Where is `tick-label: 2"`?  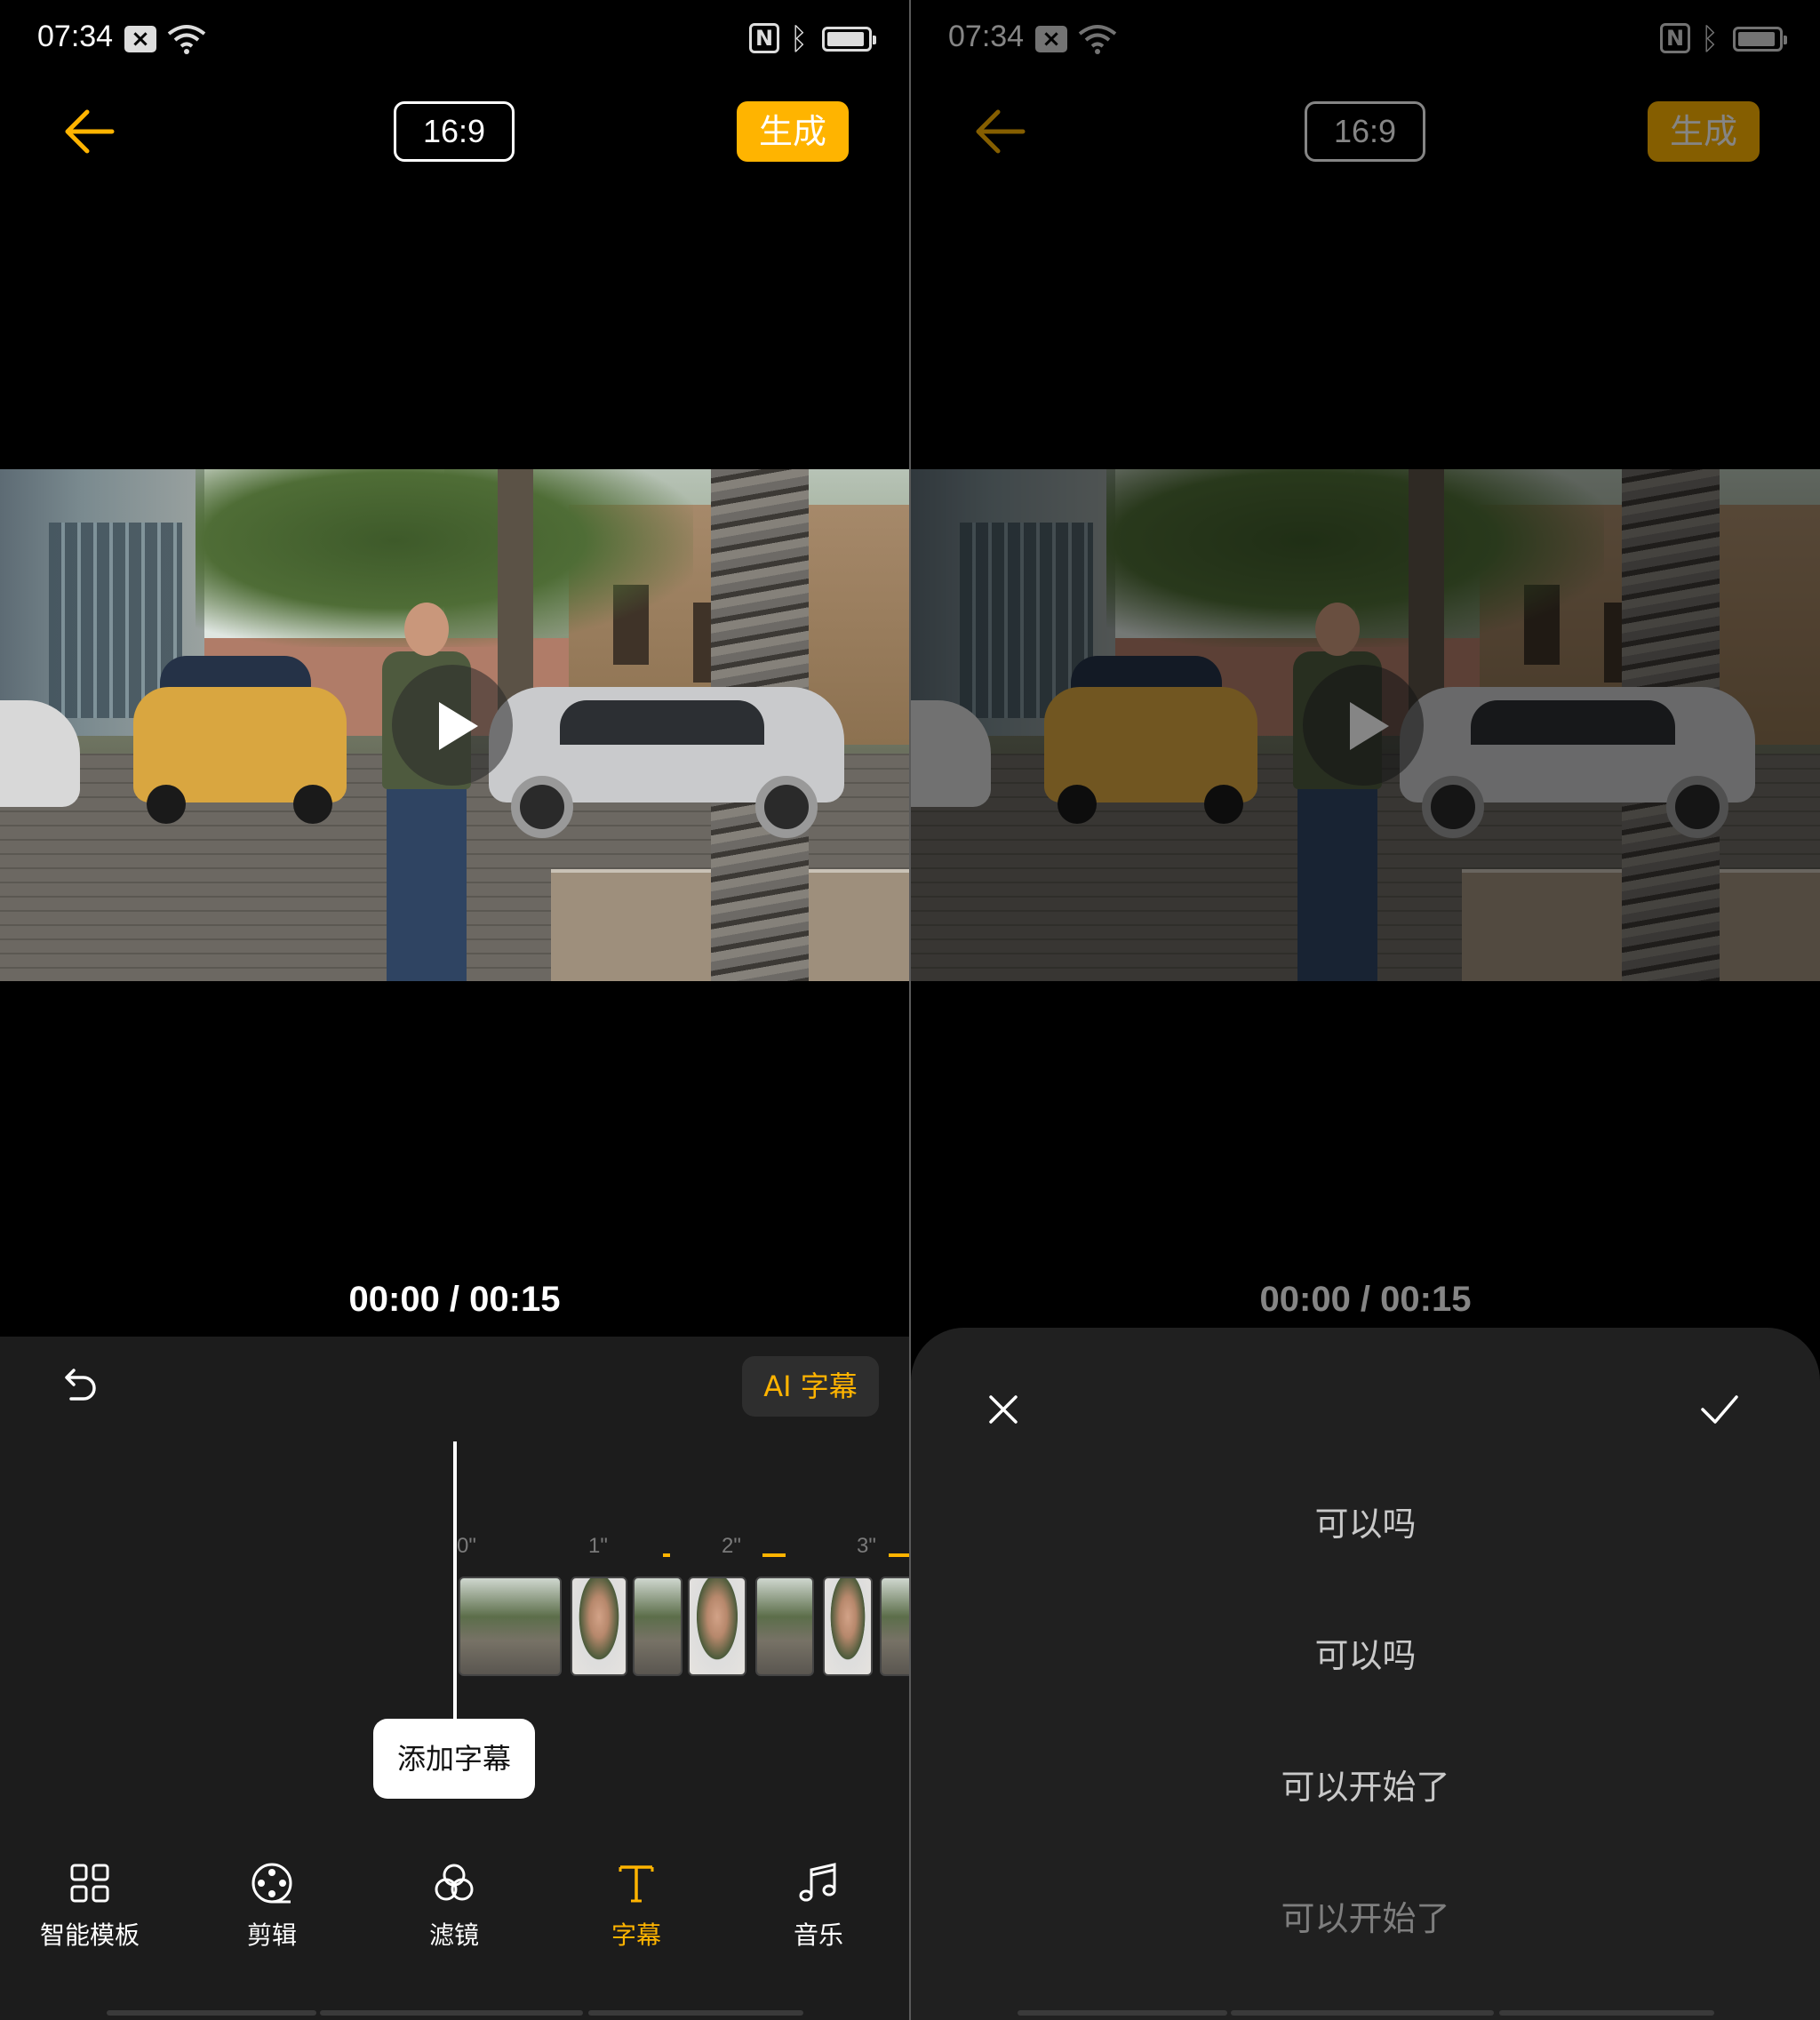 tick-label: 2" is located at coordinates (731, 1546).